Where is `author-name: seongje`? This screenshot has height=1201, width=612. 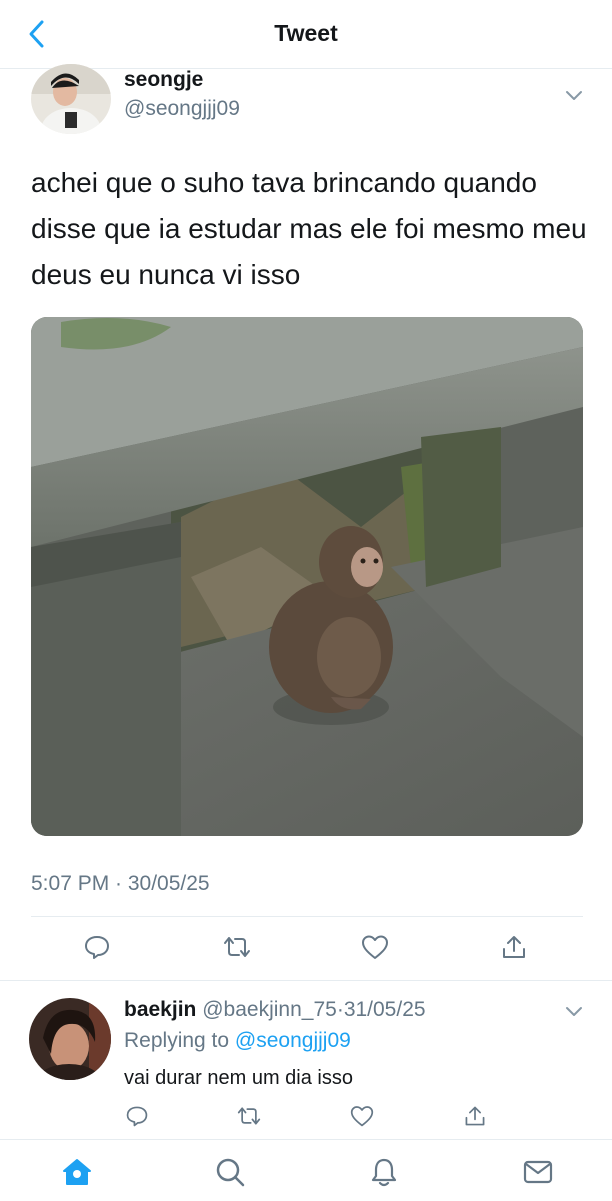 author-name: seongje is located at coordinates (163, 80).